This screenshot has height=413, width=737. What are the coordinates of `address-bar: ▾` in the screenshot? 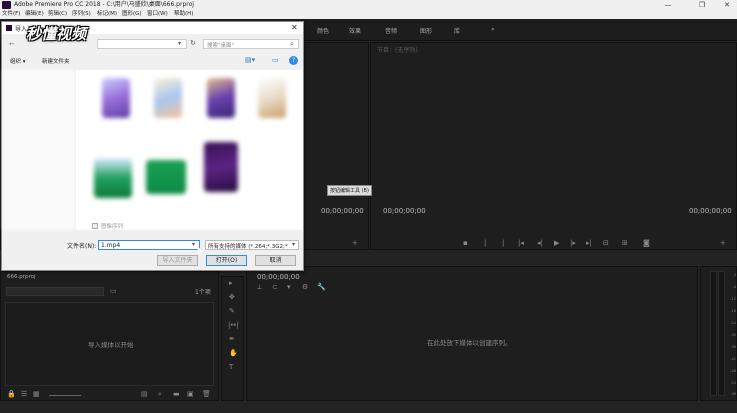 It's located at (142, 44).